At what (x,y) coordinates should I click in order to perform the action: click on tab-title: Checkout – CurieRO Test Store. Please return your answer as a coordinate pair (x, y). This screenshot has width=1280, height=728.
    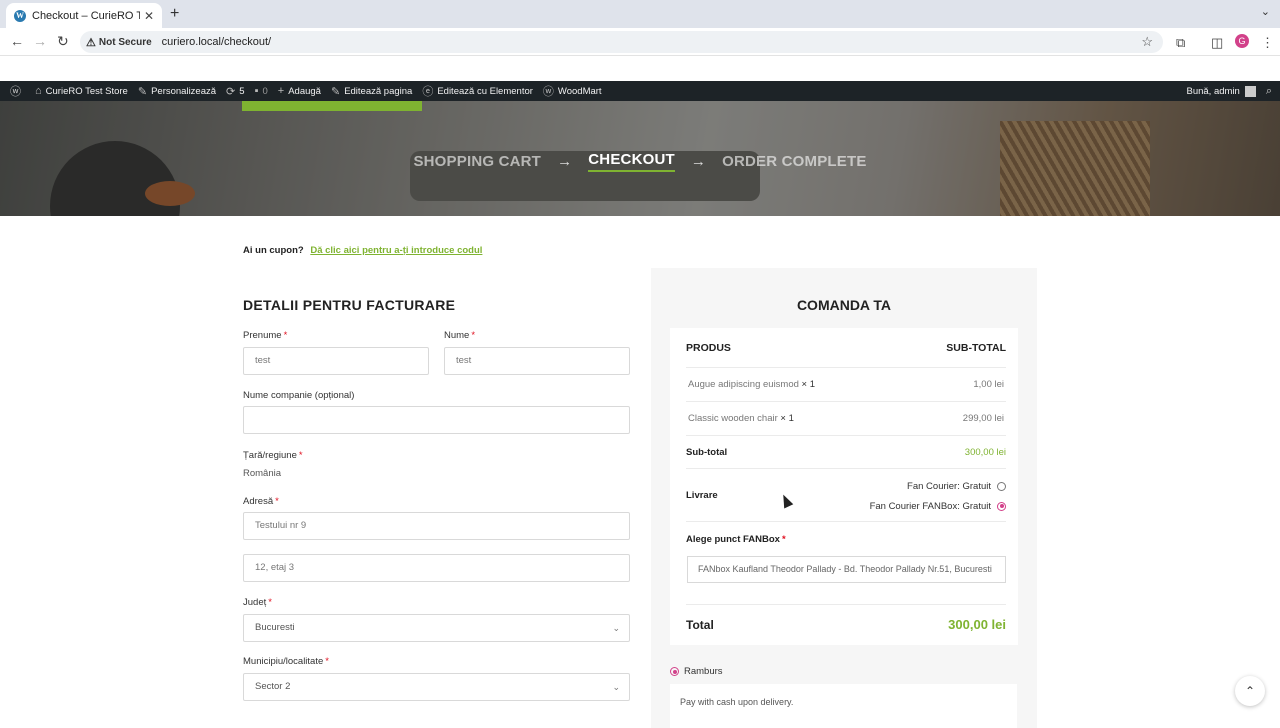
    Looking at the image, I should click on (86, 15).